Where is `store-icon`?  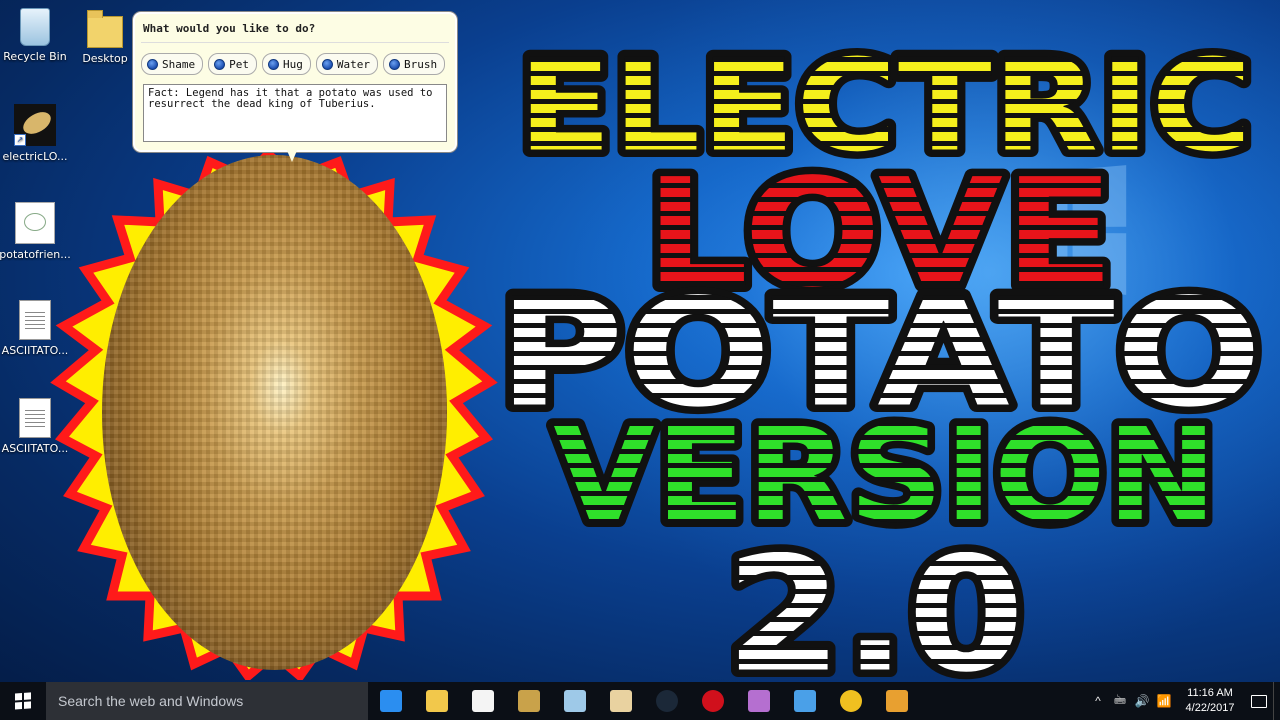
store-icon is located at coordinates (483, 701).